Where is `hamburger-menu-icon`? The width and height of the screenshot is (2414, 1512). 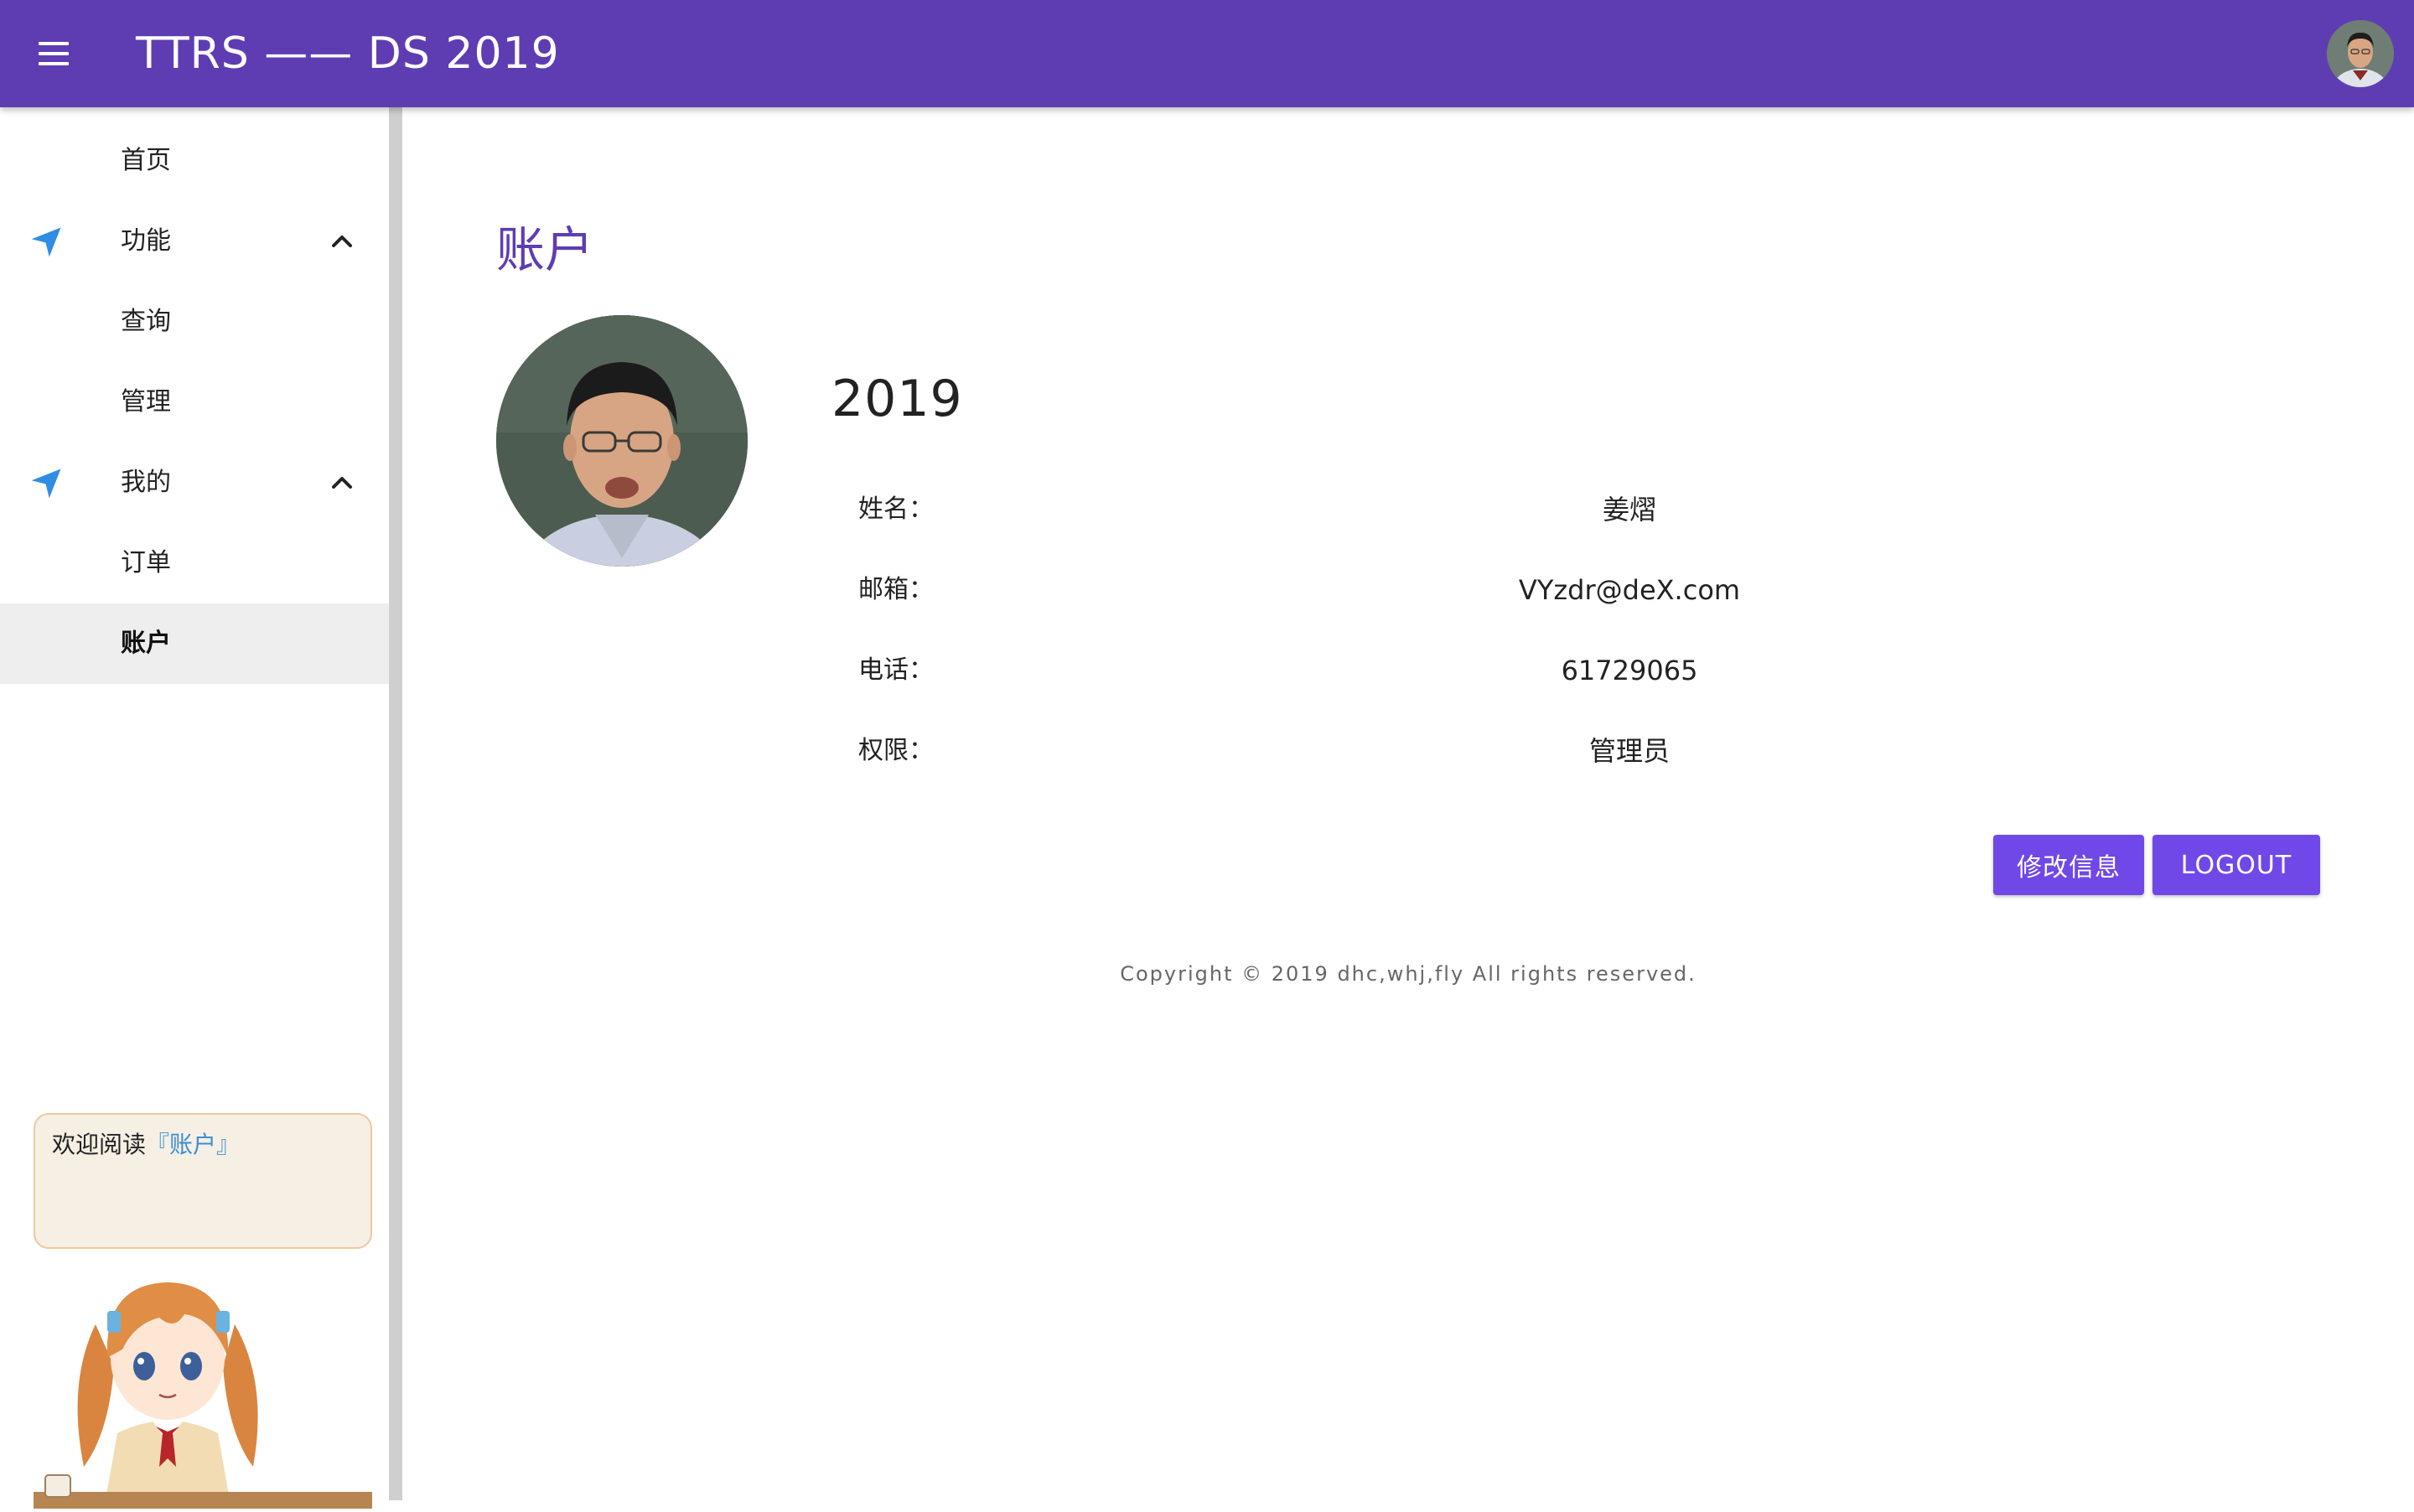 hamburger-menu-icon is located at coordinates (53, 54).